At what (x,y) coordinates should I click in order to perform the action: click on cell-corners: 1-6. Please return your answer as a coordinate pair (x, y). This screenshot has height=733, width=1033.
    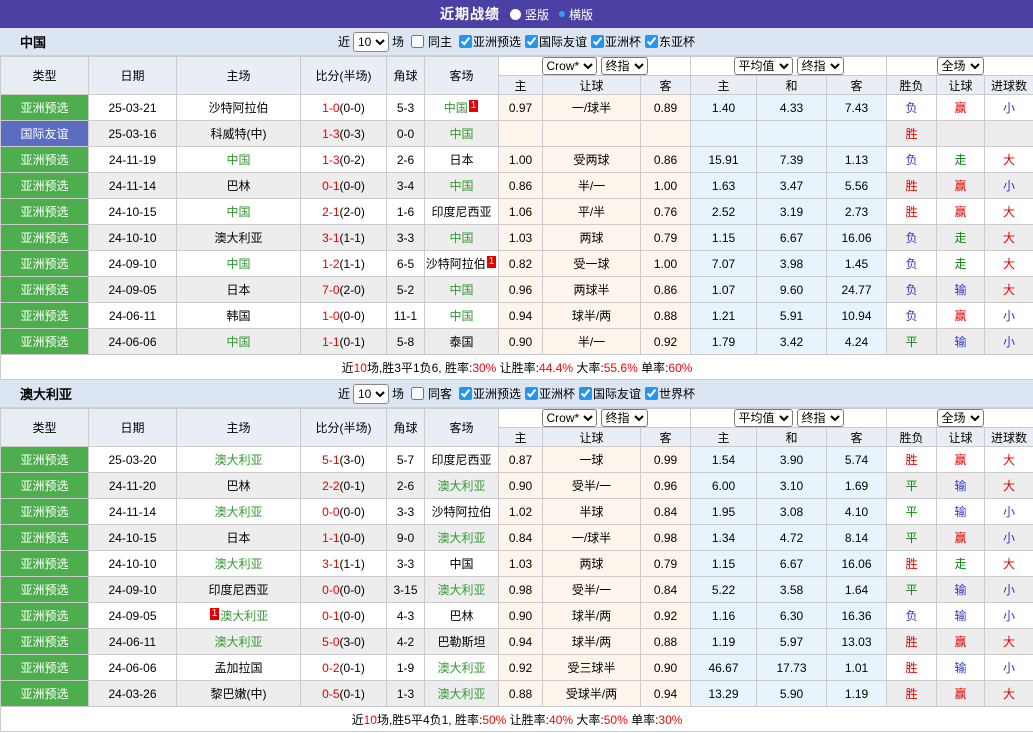
    Looking at the image, I should click on (405, 211).